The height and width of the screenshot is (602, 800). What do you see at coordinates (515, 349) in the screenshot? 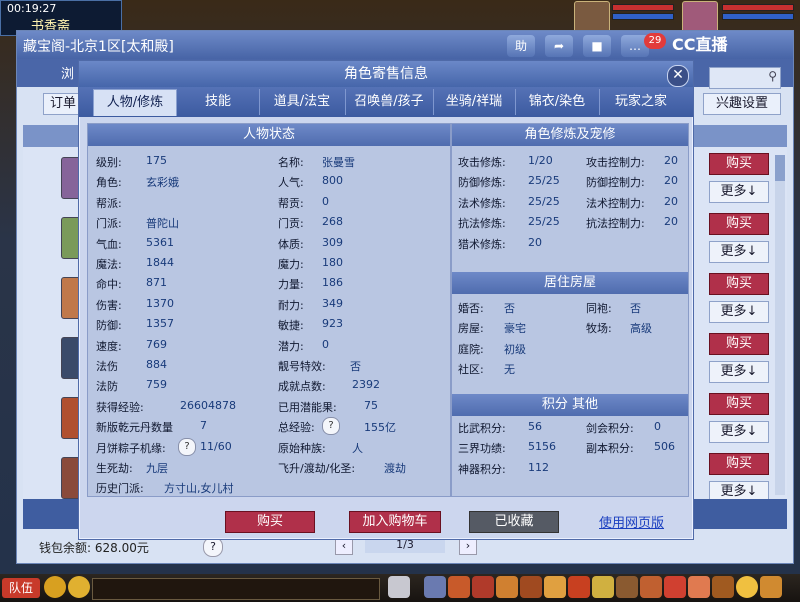
I see `stat-value: 初级` at bounding box center [515, 349].